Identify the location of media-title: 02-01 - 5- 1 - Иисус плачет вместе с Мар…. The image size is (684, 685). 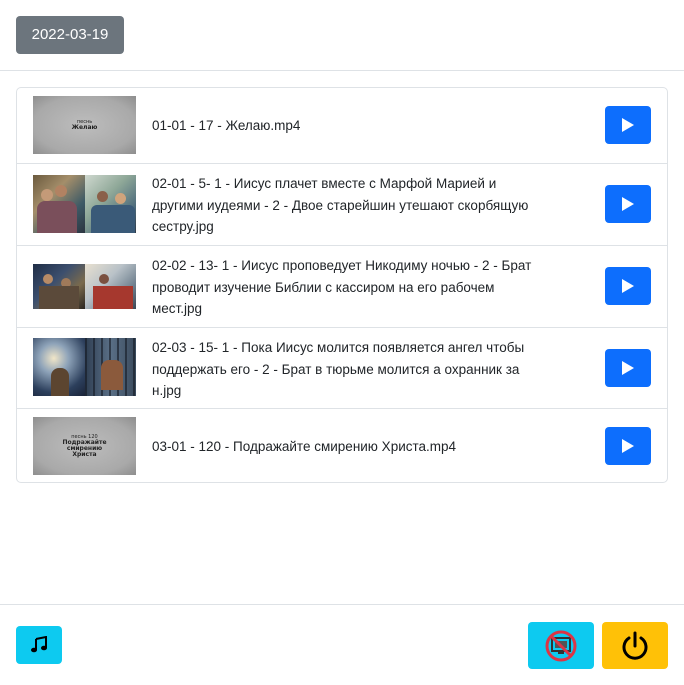
(340, 205).